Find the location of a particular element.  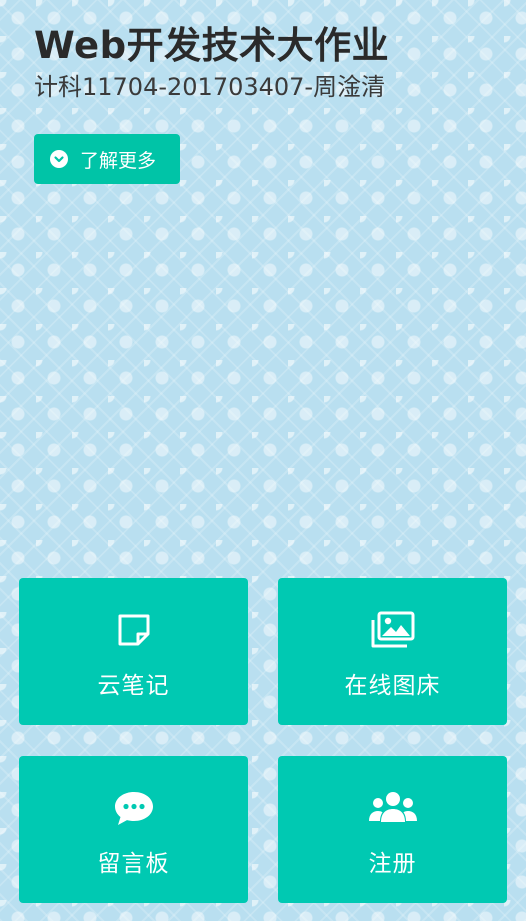

tile-notes-label: 云笔记 is located at coordinates (133, 685).